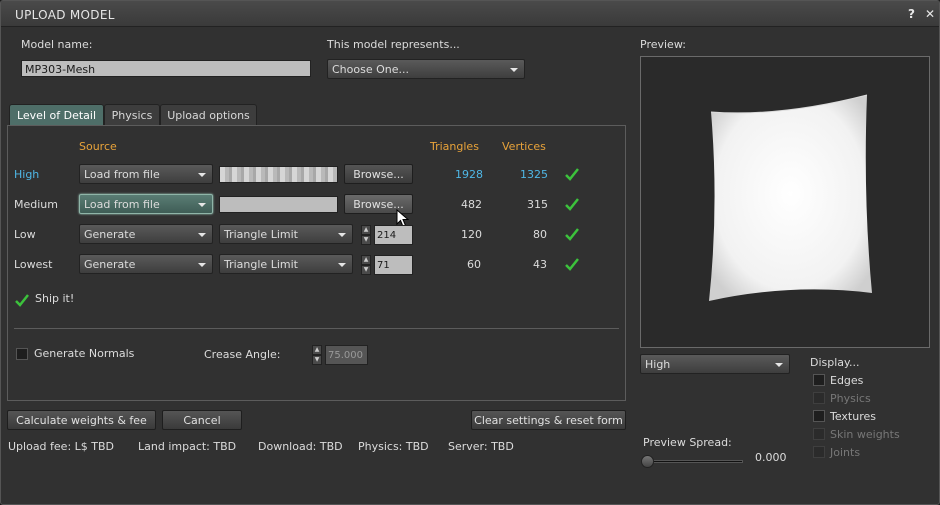  I want to click on preview-spread-handle, so click(647, 461).